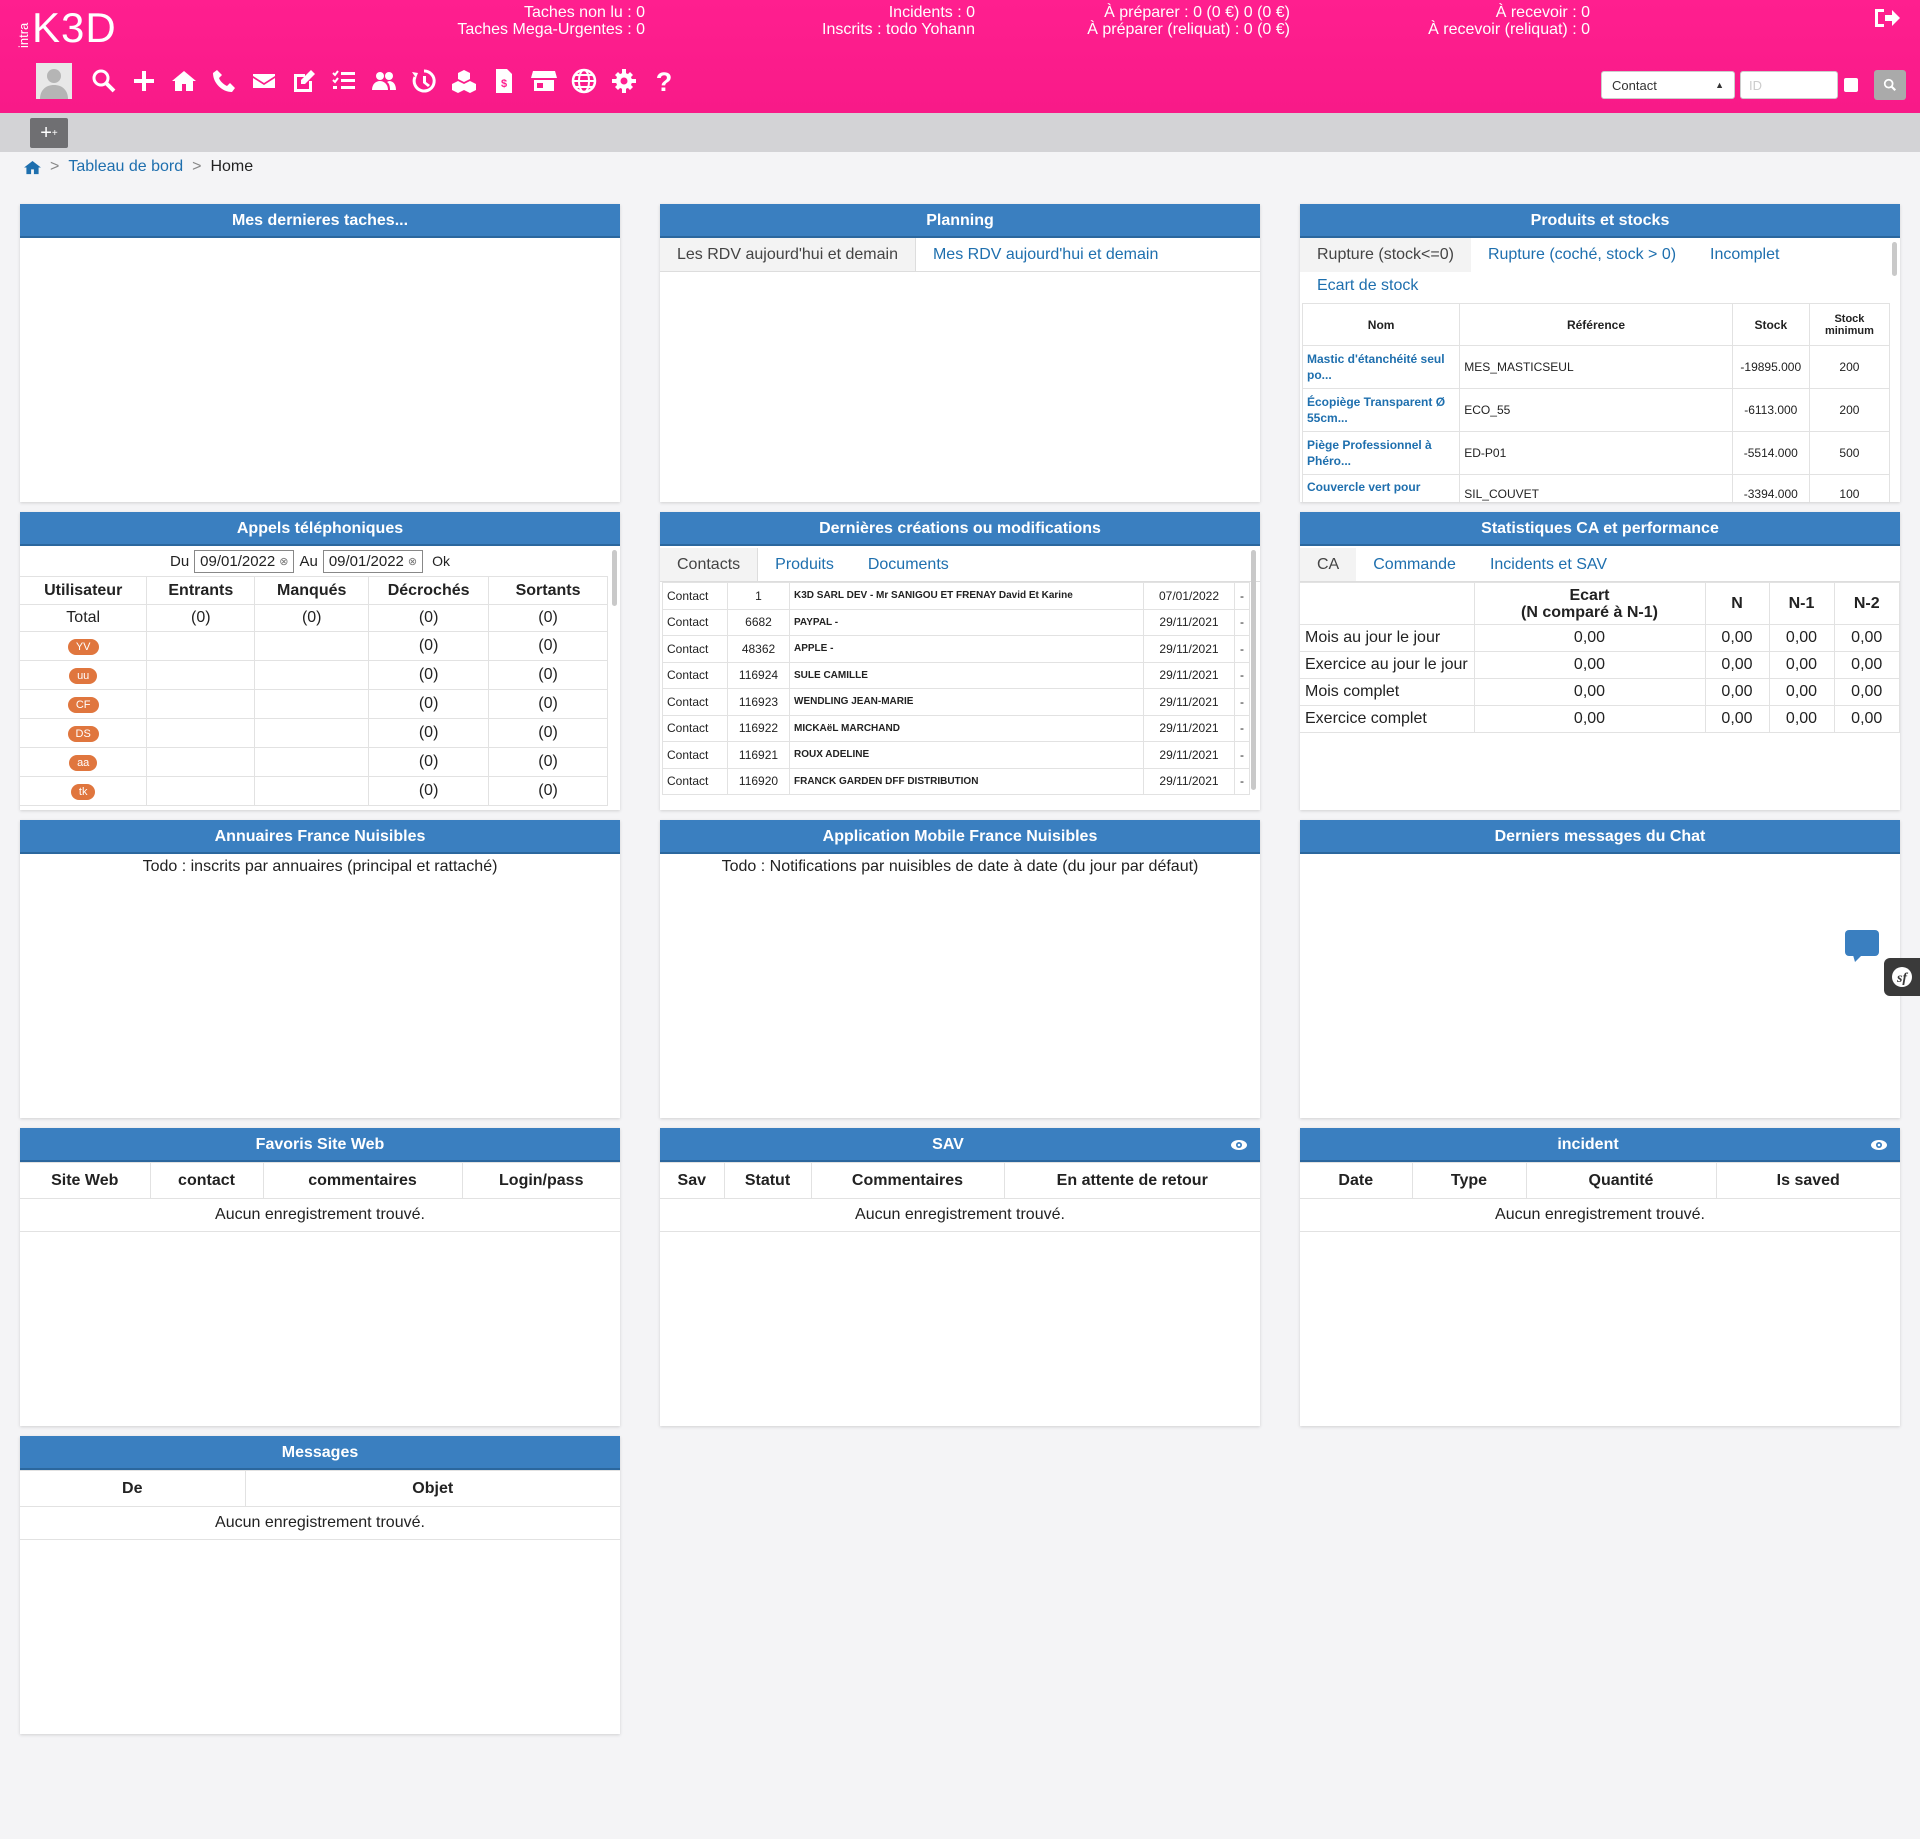  What do you see at coordinates (66, 28) in the screenshot?
I see `app-logo: intra K3D` at bounding box center [66, 28].